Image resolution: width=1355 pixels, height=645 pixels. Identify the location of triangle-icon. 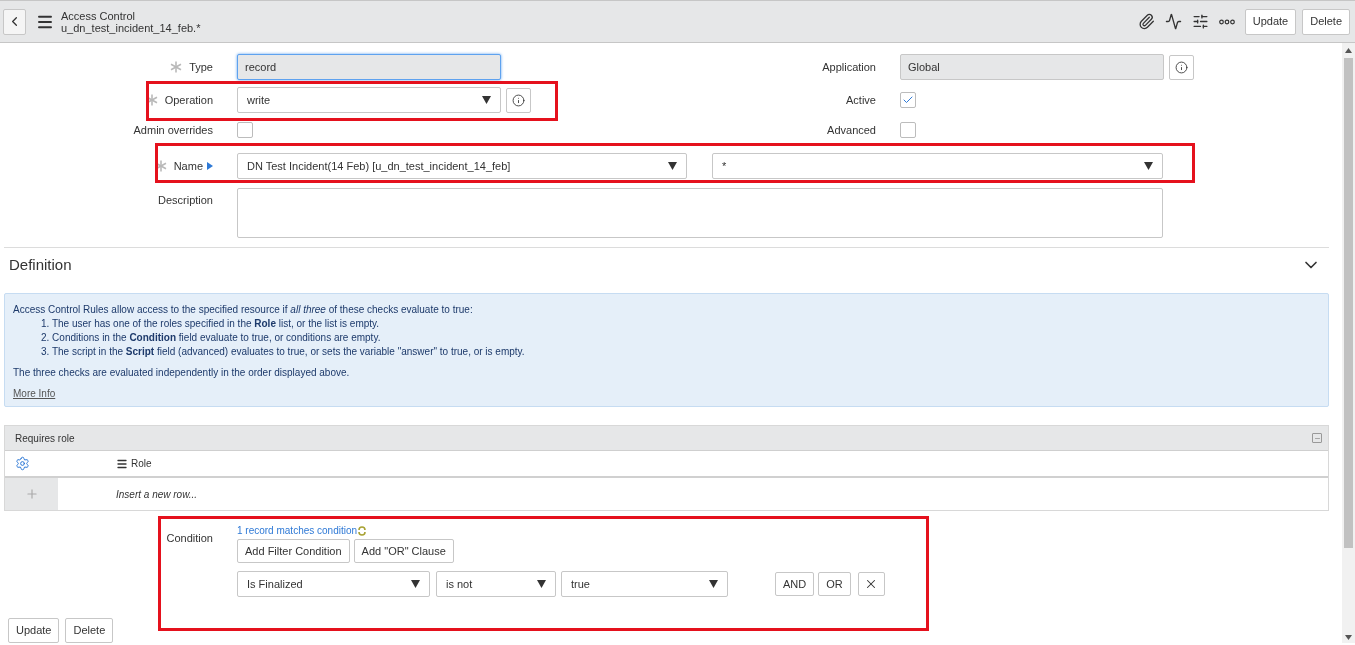
(210, 166).